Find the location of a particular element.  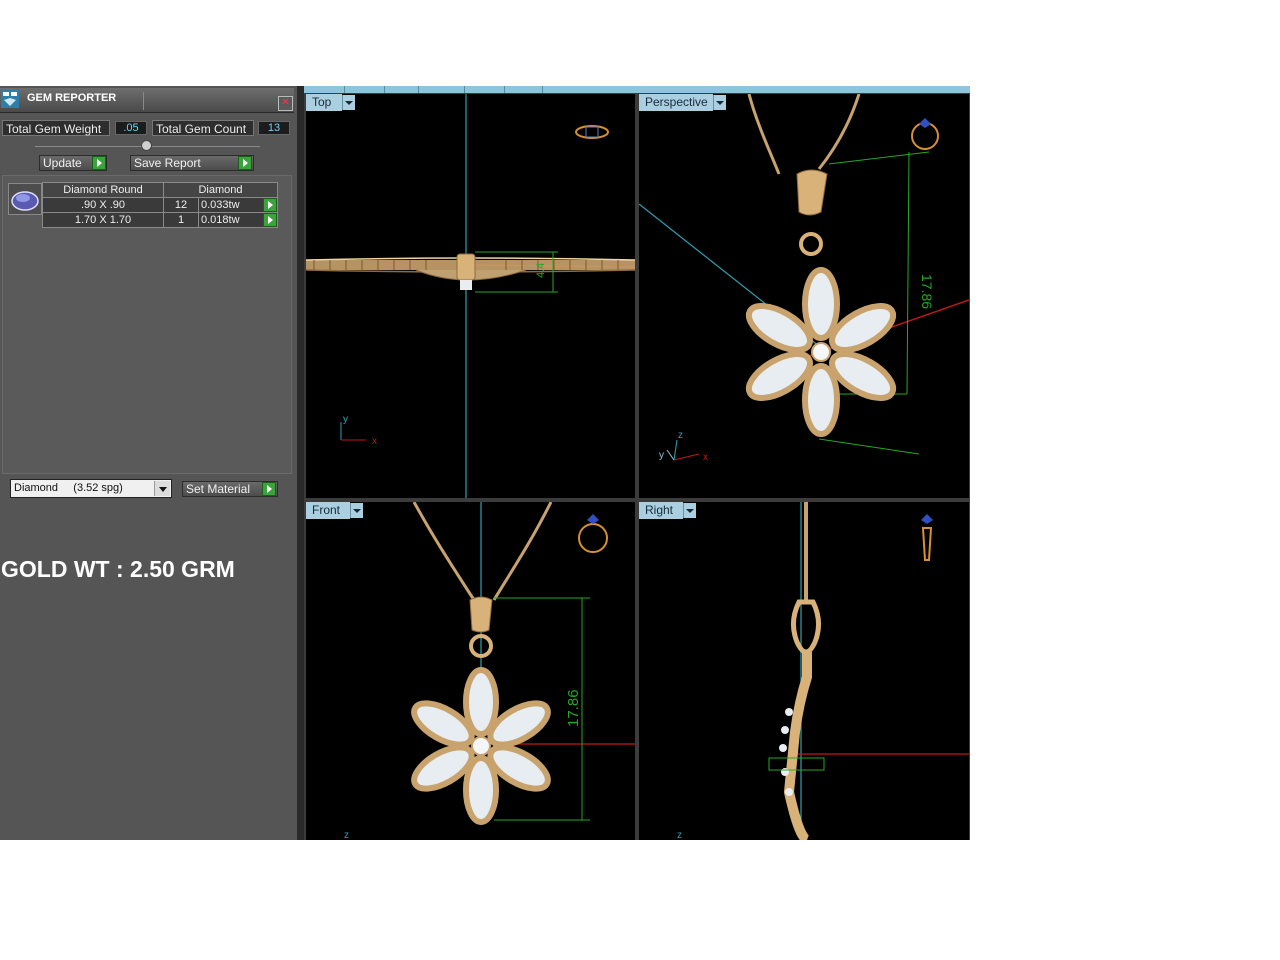

total-gem-count-label: Total Gem Count is located at coordinates (203, 128).